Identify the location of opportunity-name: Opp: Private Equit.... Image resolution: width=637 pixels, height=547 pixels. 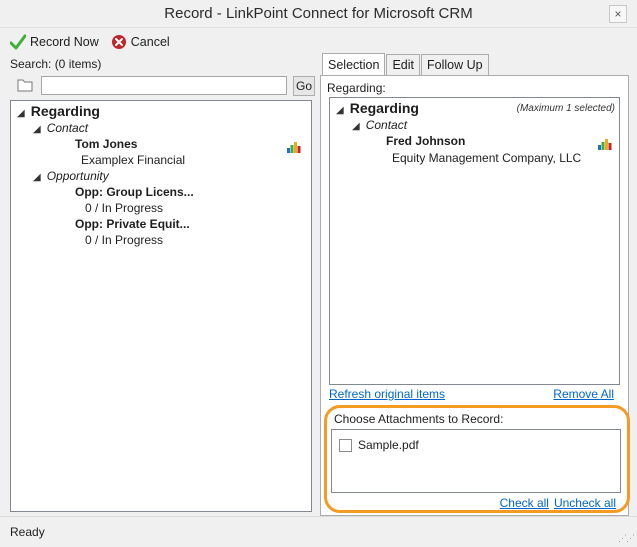
(132, 224).